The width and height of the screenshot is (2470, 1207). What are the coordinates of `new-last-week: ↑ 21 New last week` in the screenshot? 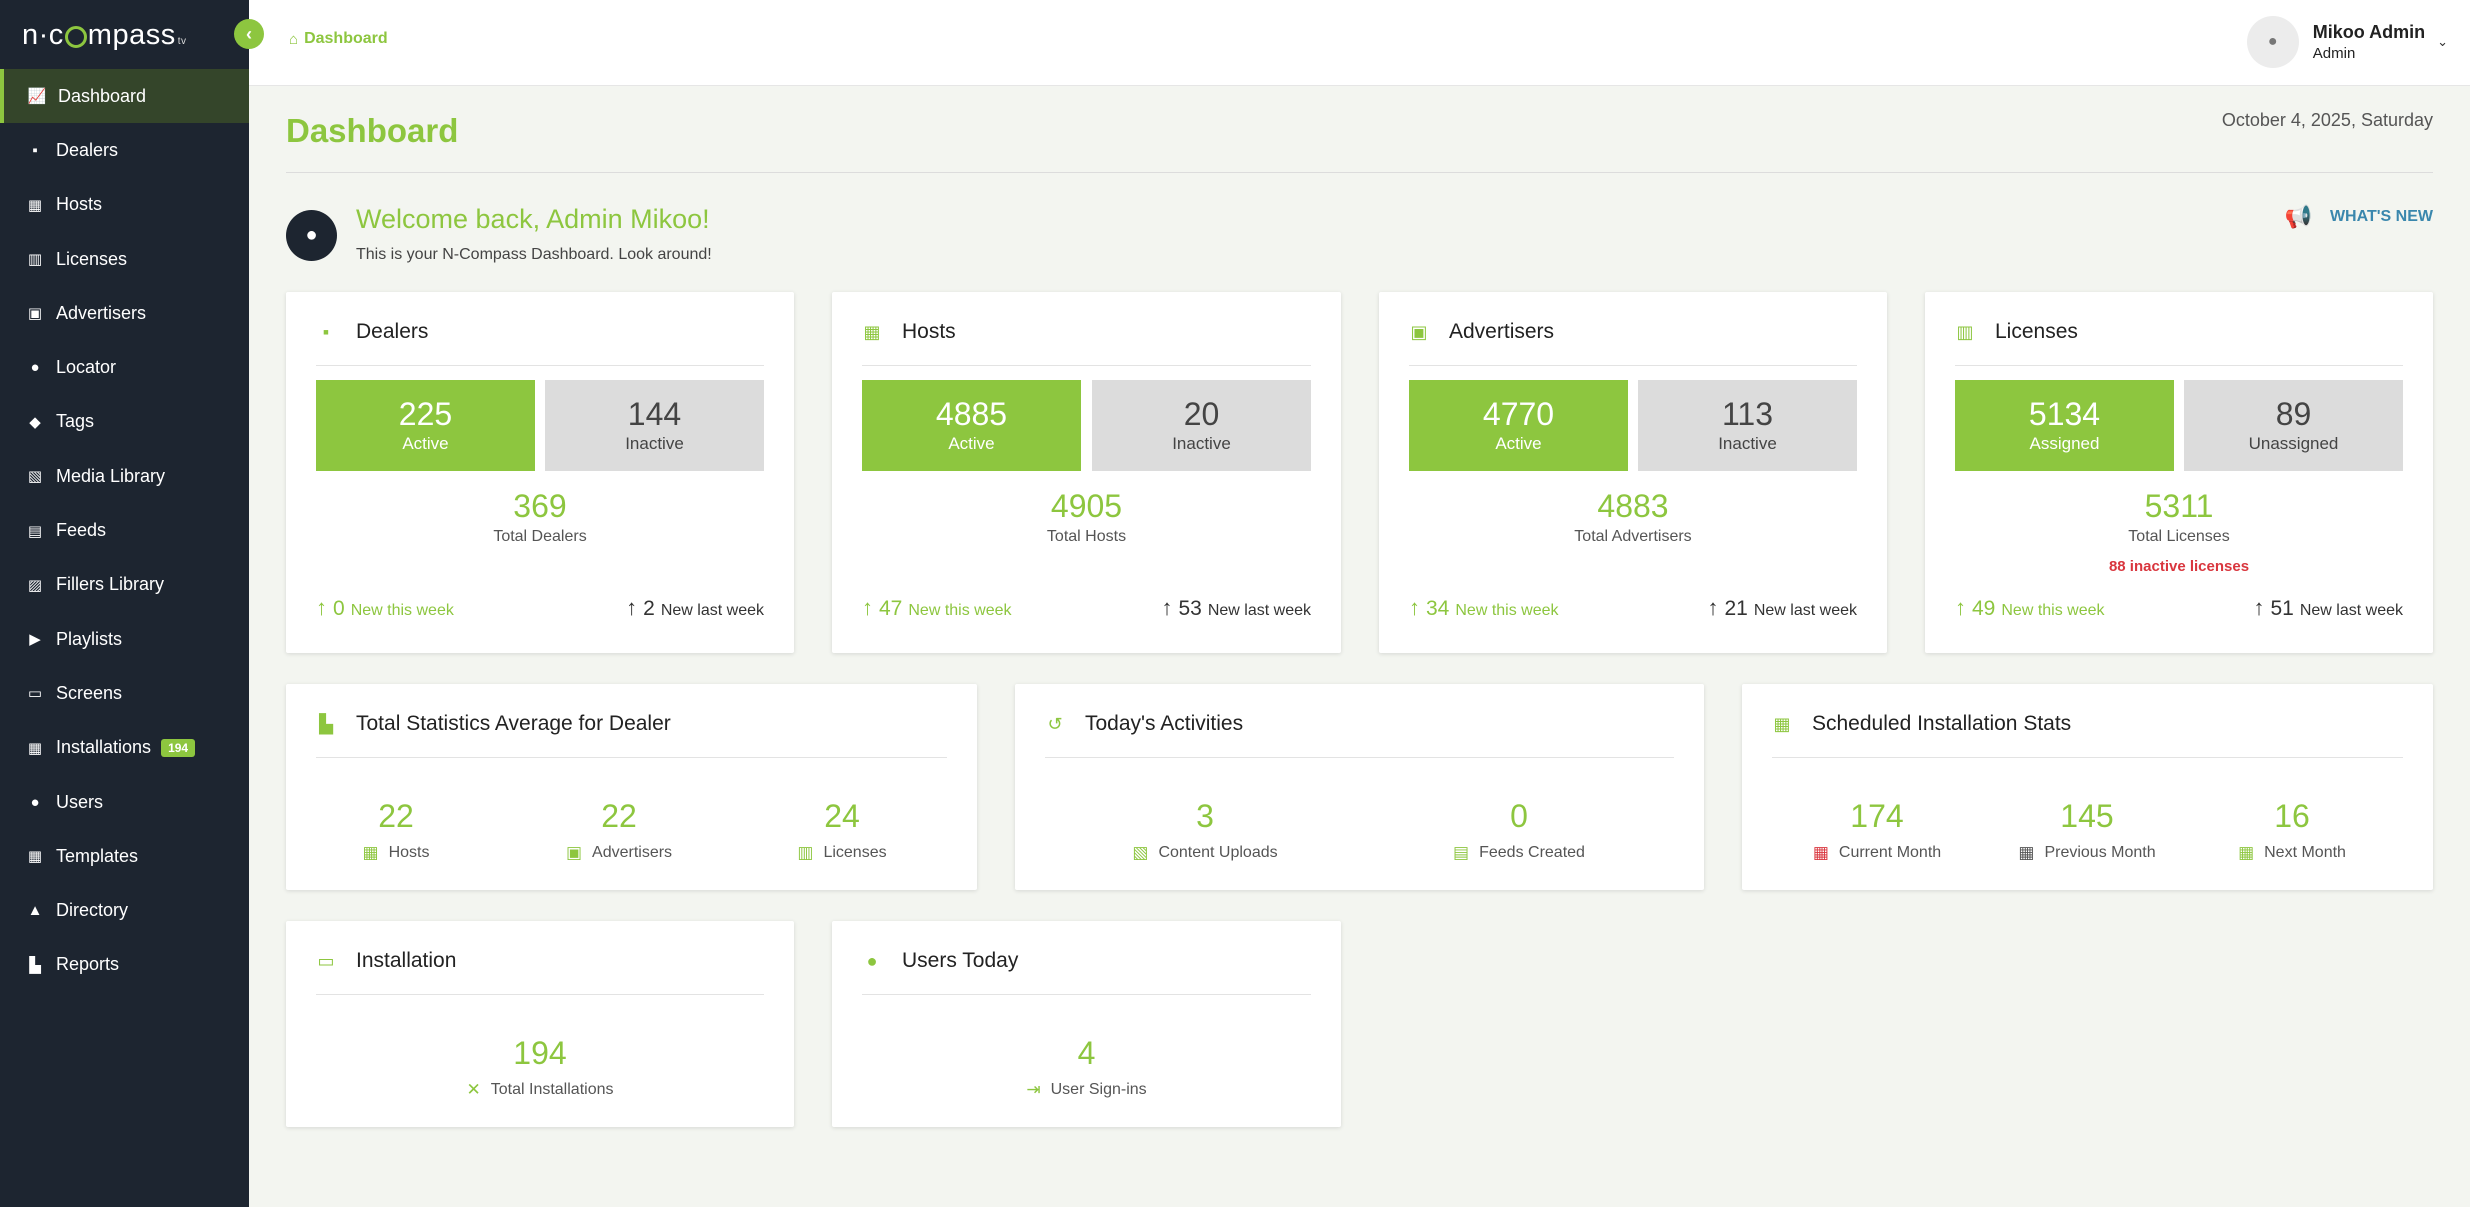 It's located at (1782, 608).